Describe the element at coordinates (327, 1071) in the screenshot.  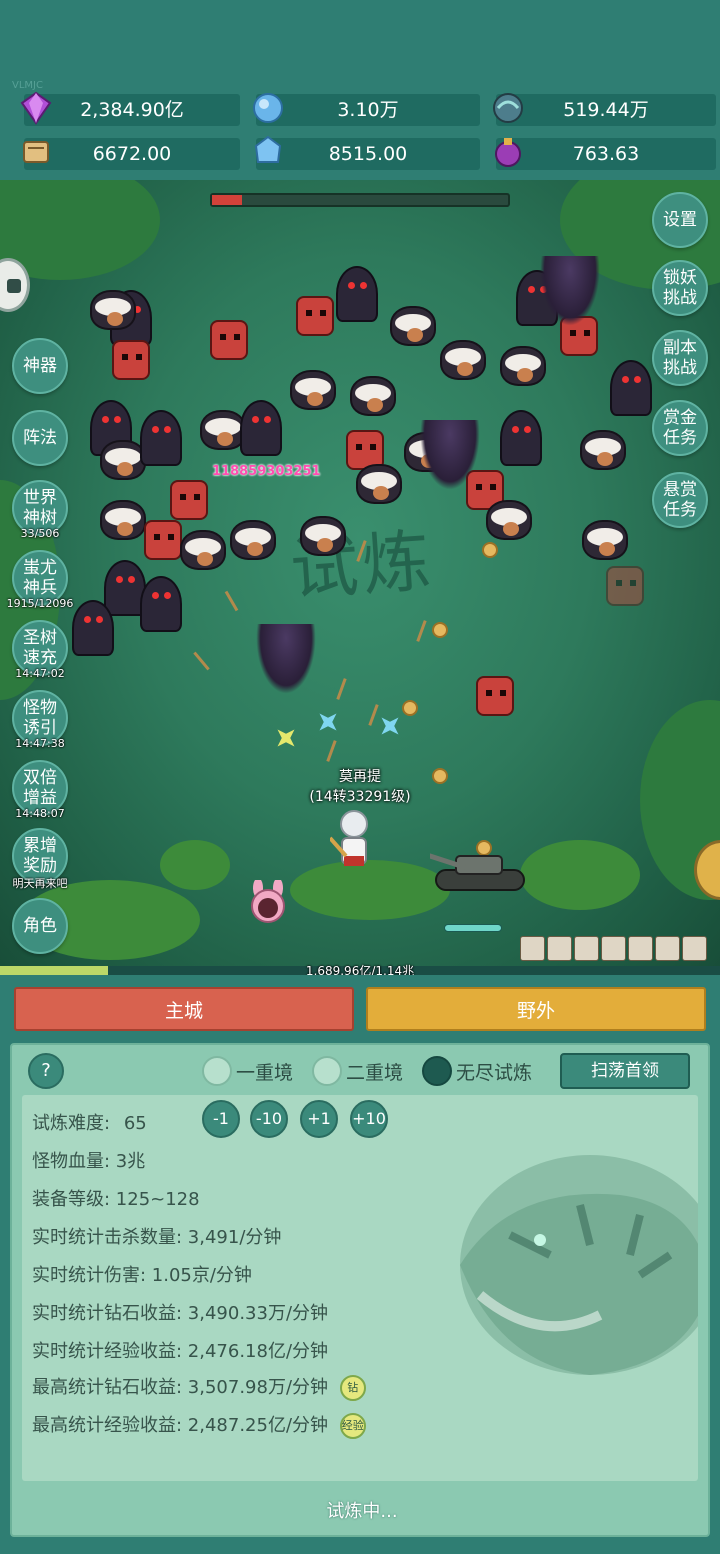
I see `radio-second-realm` at that location.